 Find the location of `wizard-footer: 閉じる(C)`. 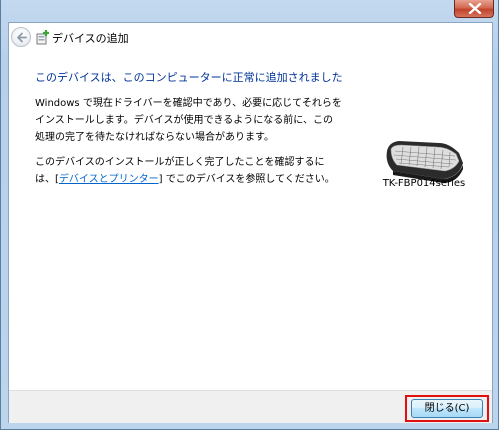

wizard-footer: 閉じる(C) is located at coordinates (250, 406).